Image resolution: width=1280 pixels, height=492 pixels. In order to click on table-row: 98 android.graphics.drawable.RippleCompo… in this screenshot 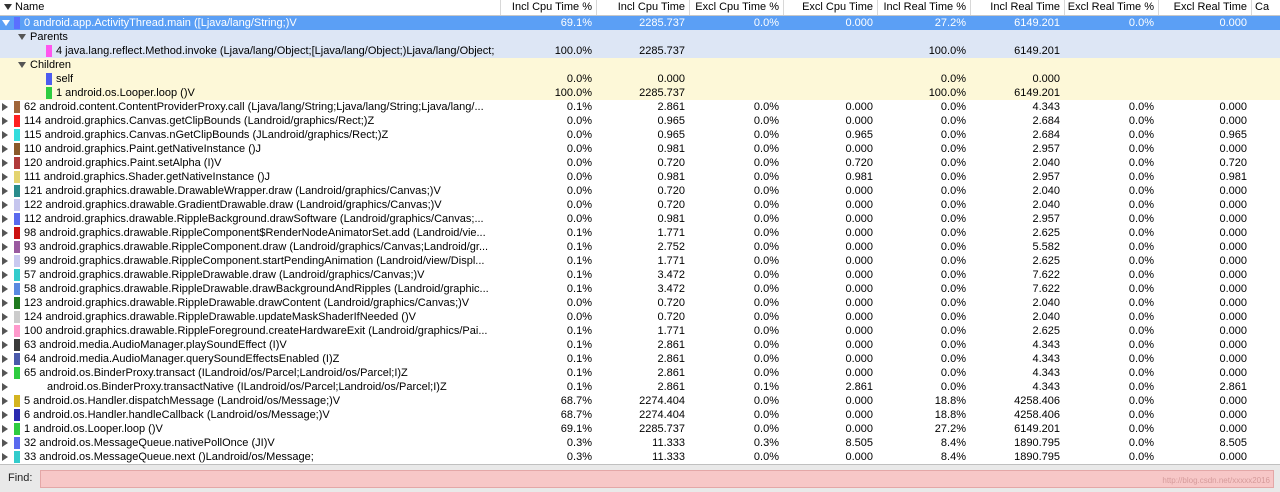, I will do `click(640, 233)`.